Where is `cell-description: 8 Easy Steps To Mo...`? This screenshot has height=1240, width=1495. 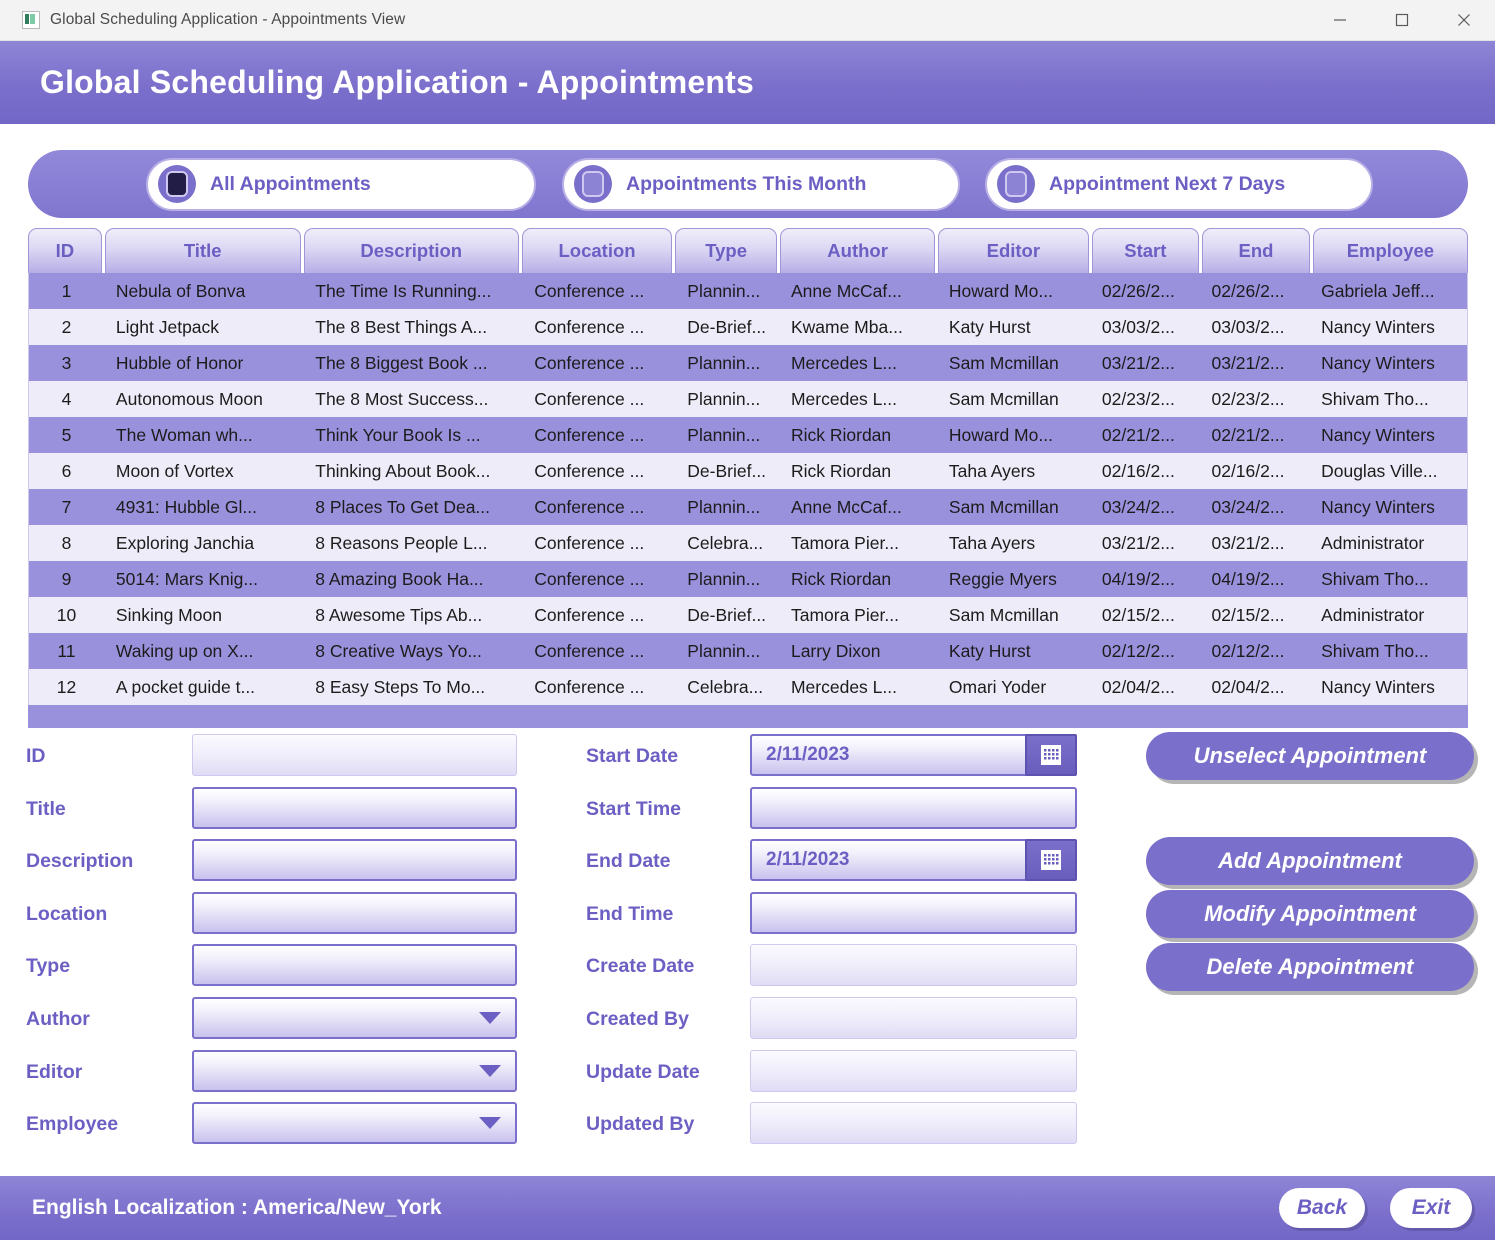 cell-description: 8 Easy Steps To Mo... is located at coordinates (400, 686).